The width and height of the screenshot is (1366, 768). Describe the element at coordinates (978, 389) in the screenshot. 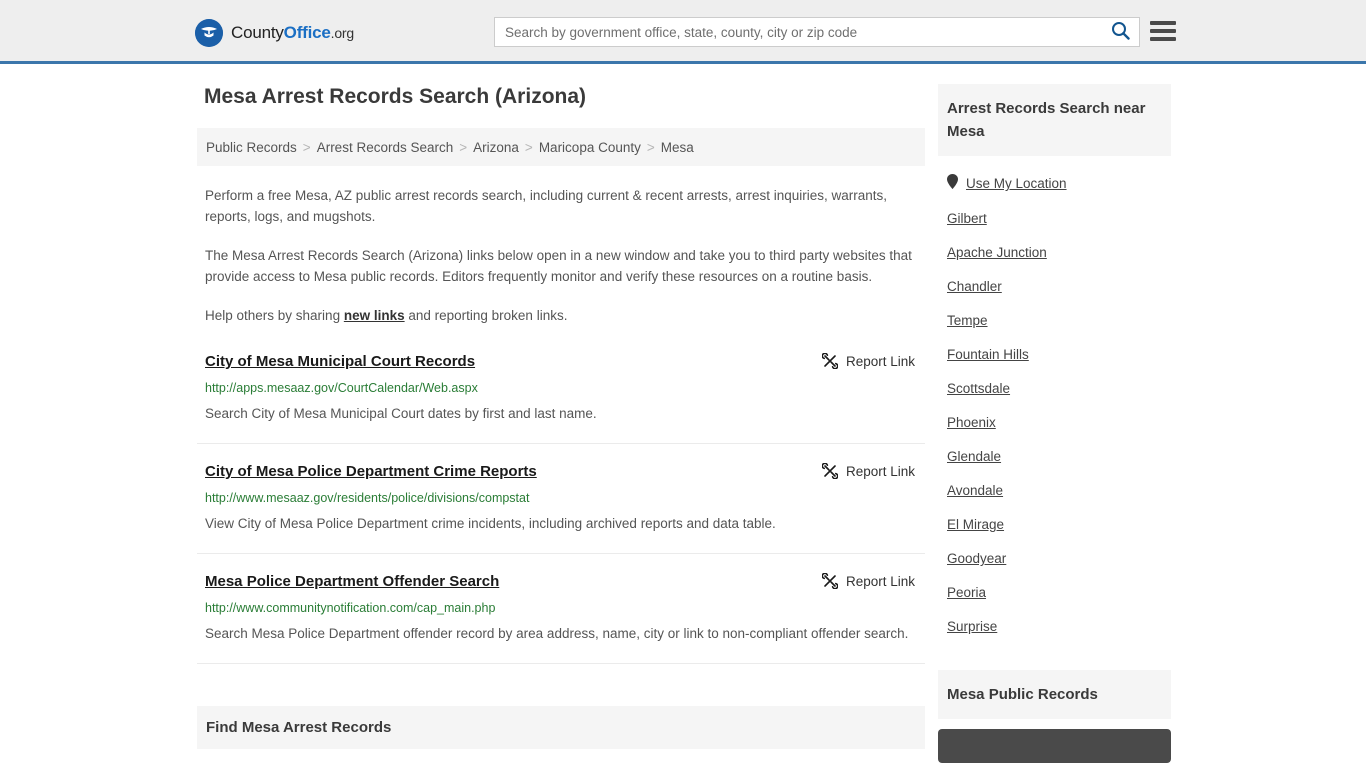

I see `sidebar-city-link: Scottsdale` at that location.